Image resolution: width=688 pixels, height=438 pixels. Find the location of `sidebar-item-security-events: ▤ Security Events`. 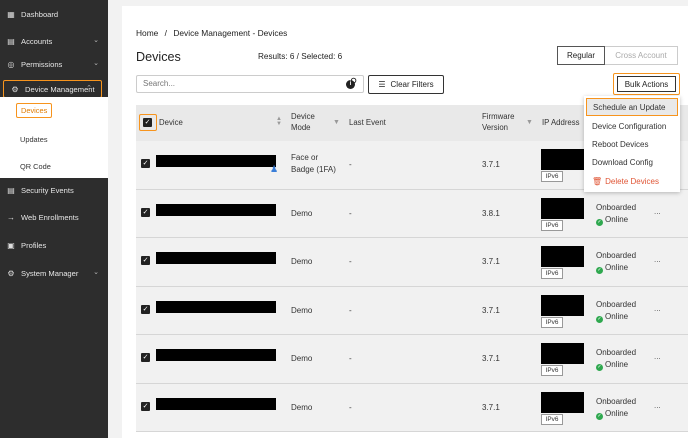

sidebar-item-security-events: ▤ Security Events is located at coordinates (54, 190).